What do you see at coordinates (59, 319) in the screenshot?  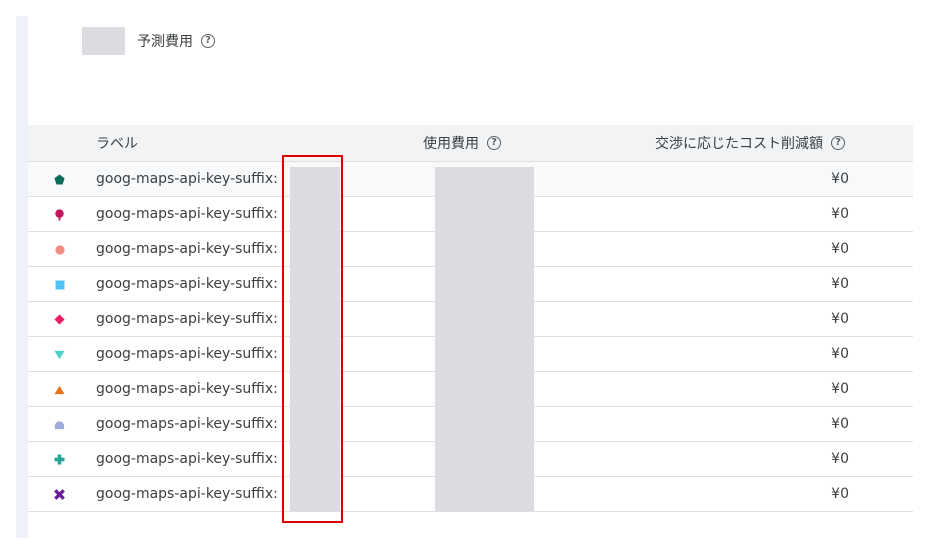 I see `diamond-icon` at bounding box center [59, 319].